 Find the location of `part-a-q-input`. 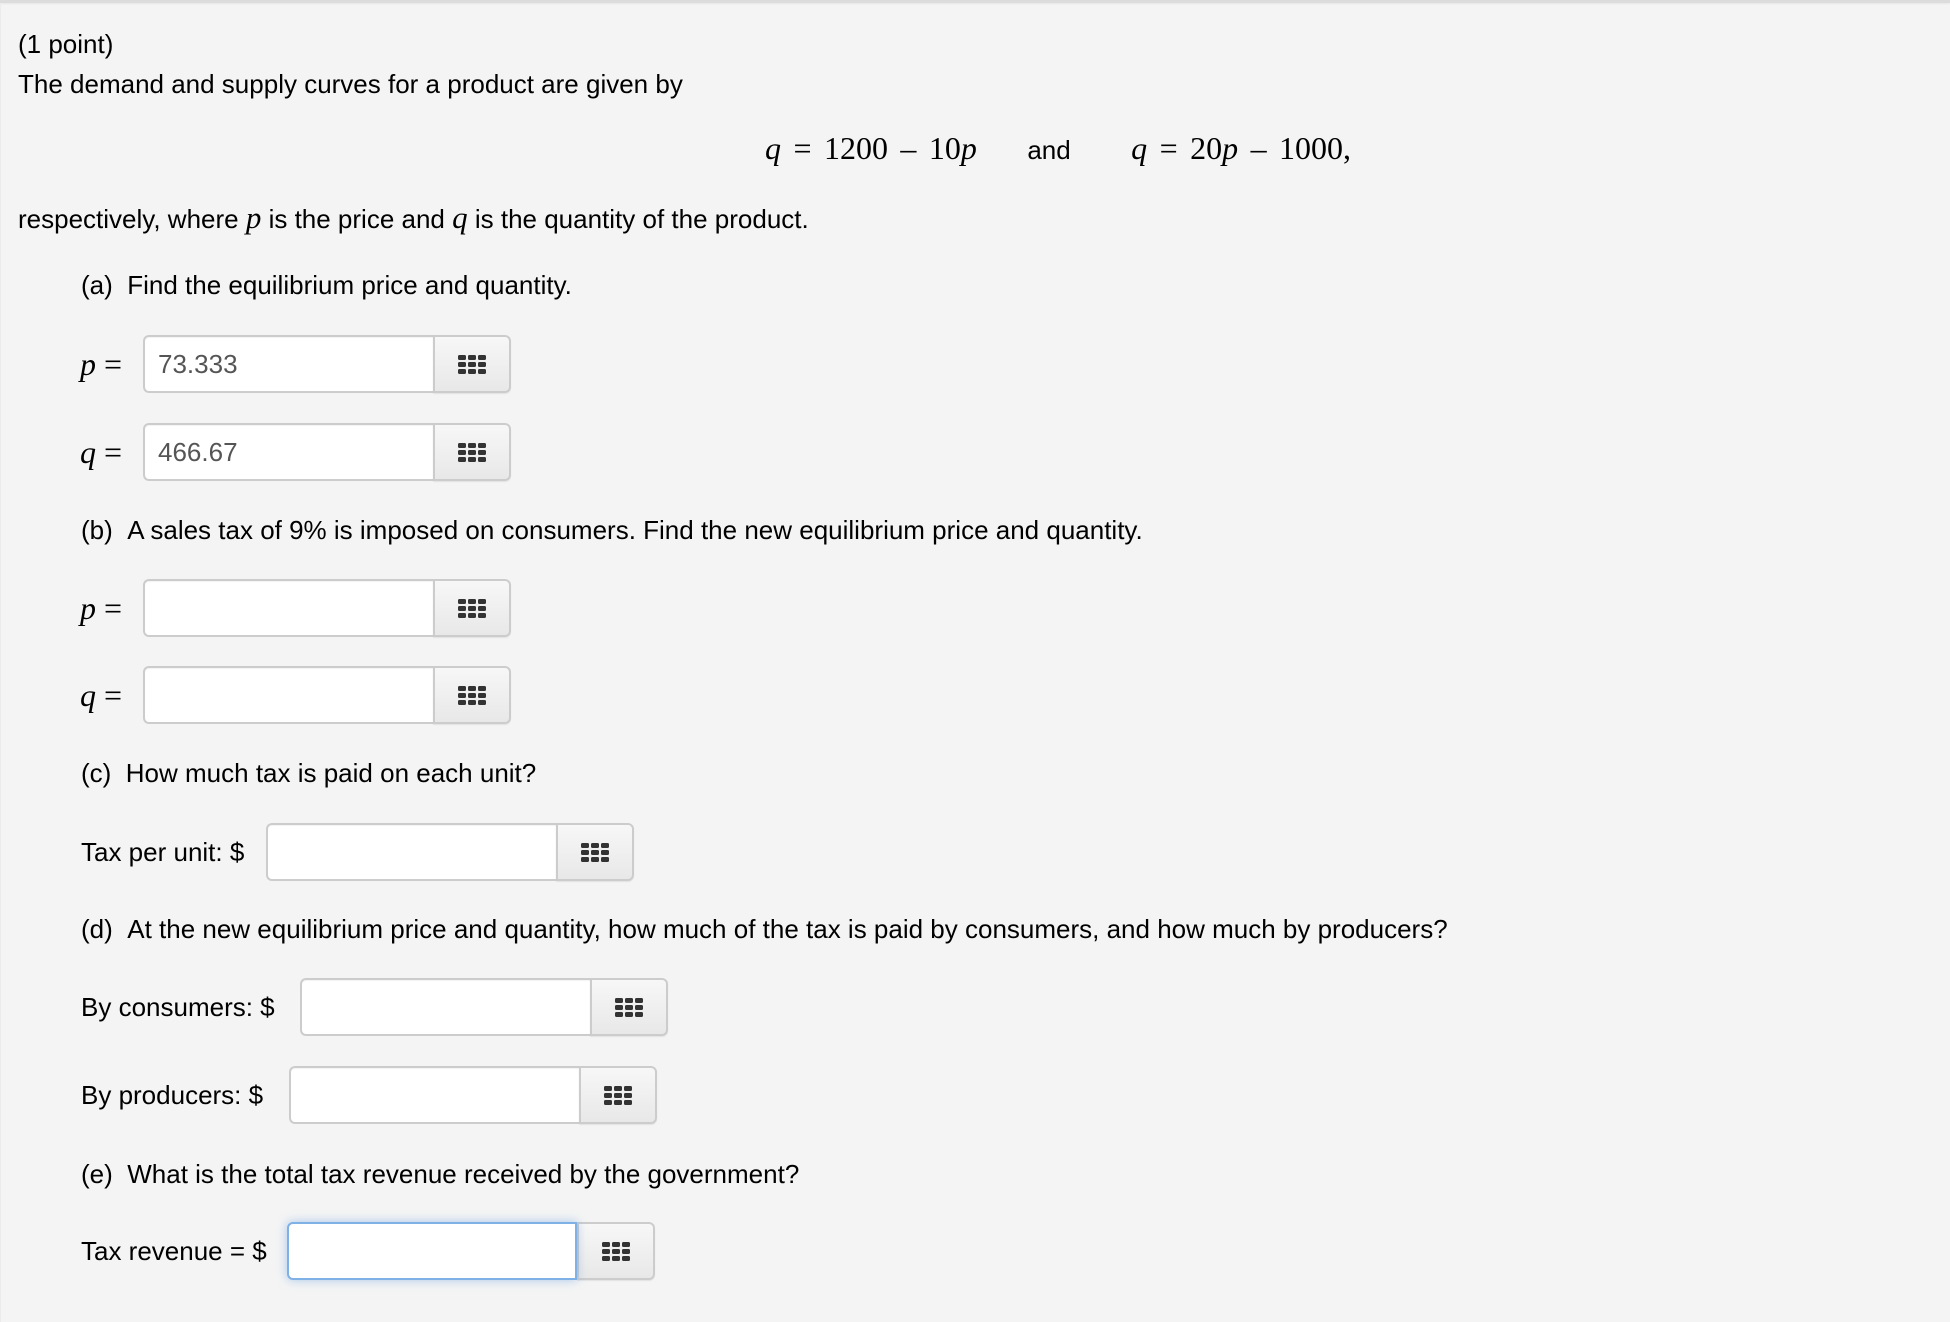

part-a-q-input is located at coordinates (288, 452).